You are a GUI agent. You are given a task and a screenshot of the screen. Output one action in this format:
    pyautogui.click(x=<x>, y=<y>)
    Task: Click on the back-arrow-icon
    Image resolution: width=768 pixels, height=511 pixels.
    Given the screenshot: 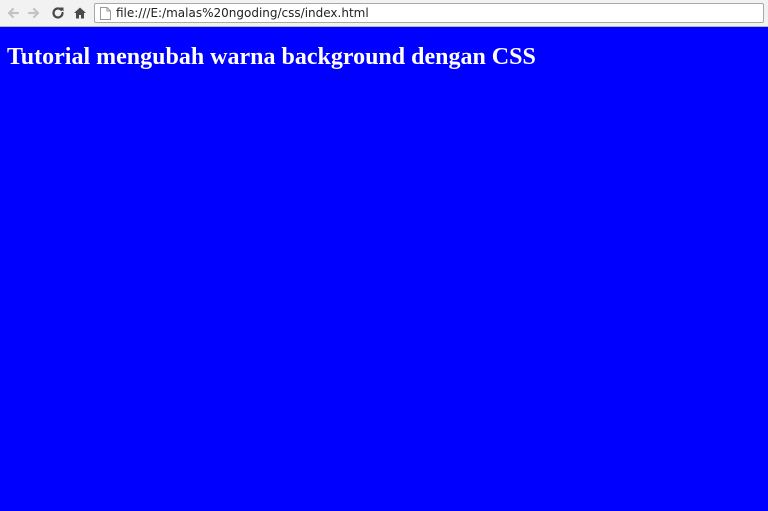 What is the action you would take?
    pyautogui.click(x=13, y=13)
    